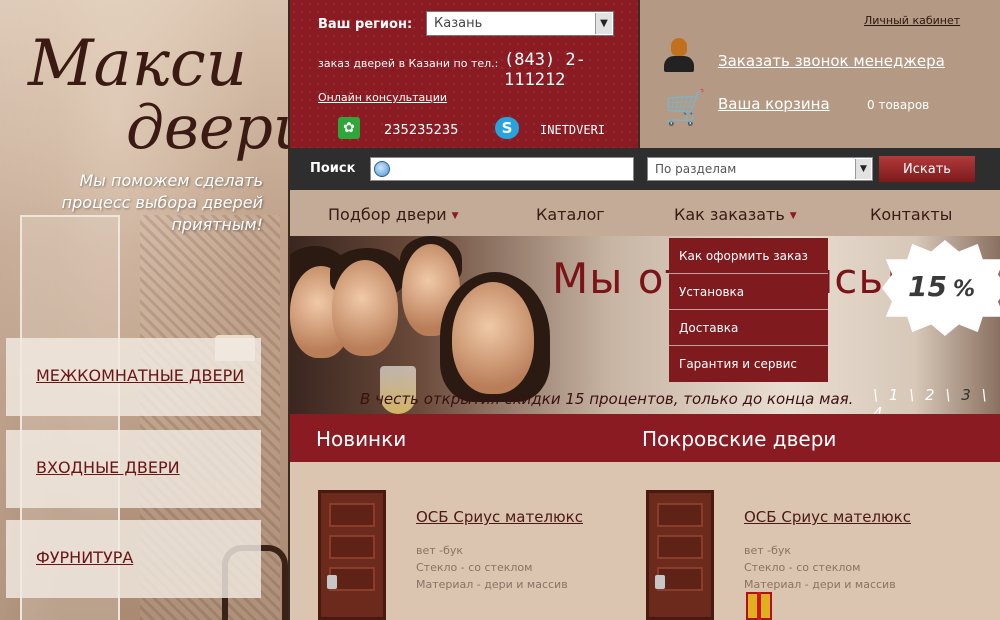  I want to click on manager-icon, so click(679, 55).